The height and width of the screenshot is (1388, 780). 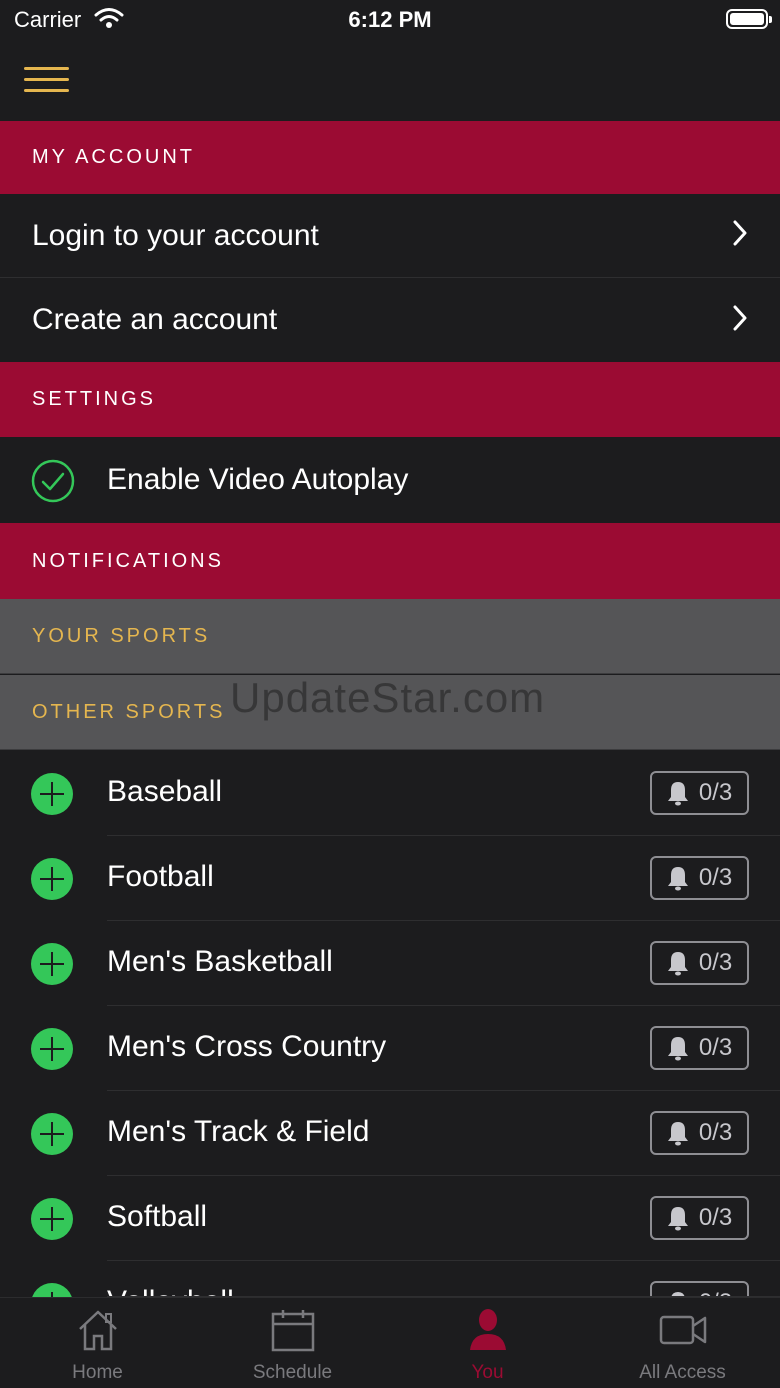 What do you see at coordinates (487, 1372) in the screenshot?
I see `tab-label-you: You` at bounding box center [487, 1372].